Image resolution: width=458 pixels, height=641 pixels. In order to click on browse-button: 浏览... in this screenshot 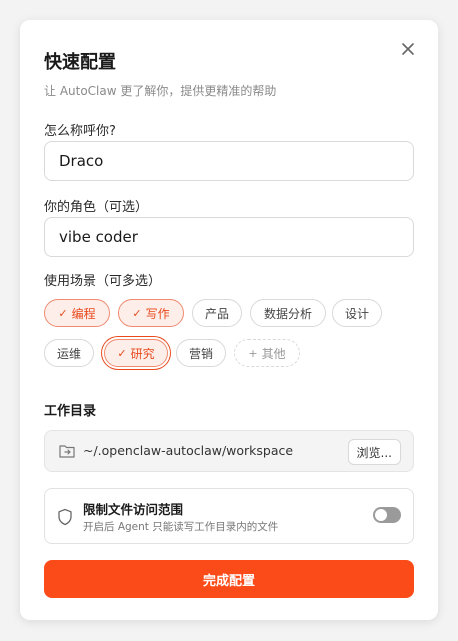, I will do `click(374, 452)`.